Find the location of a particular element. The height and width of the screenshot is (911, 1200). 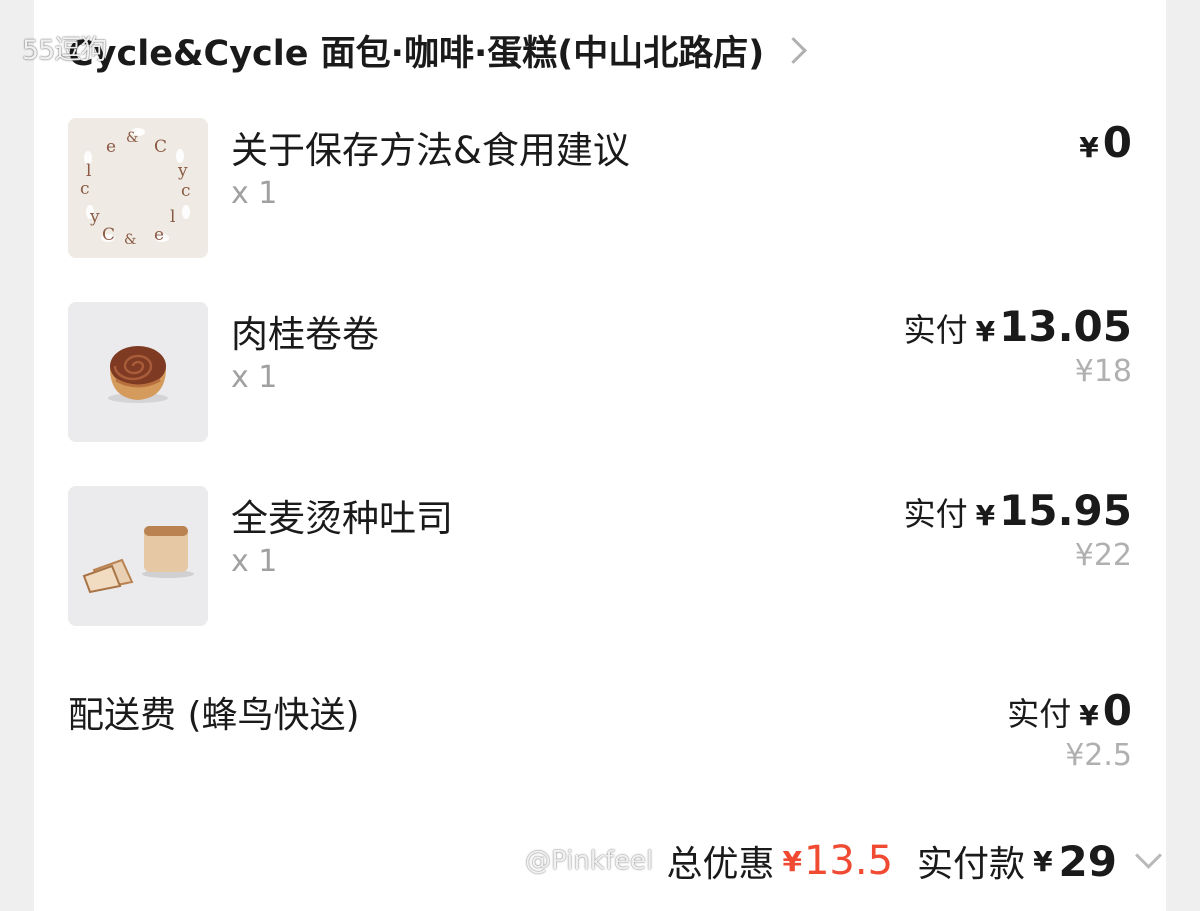

item-name: 关于保存方法&食用建议 is located at coordinates (430, 150).